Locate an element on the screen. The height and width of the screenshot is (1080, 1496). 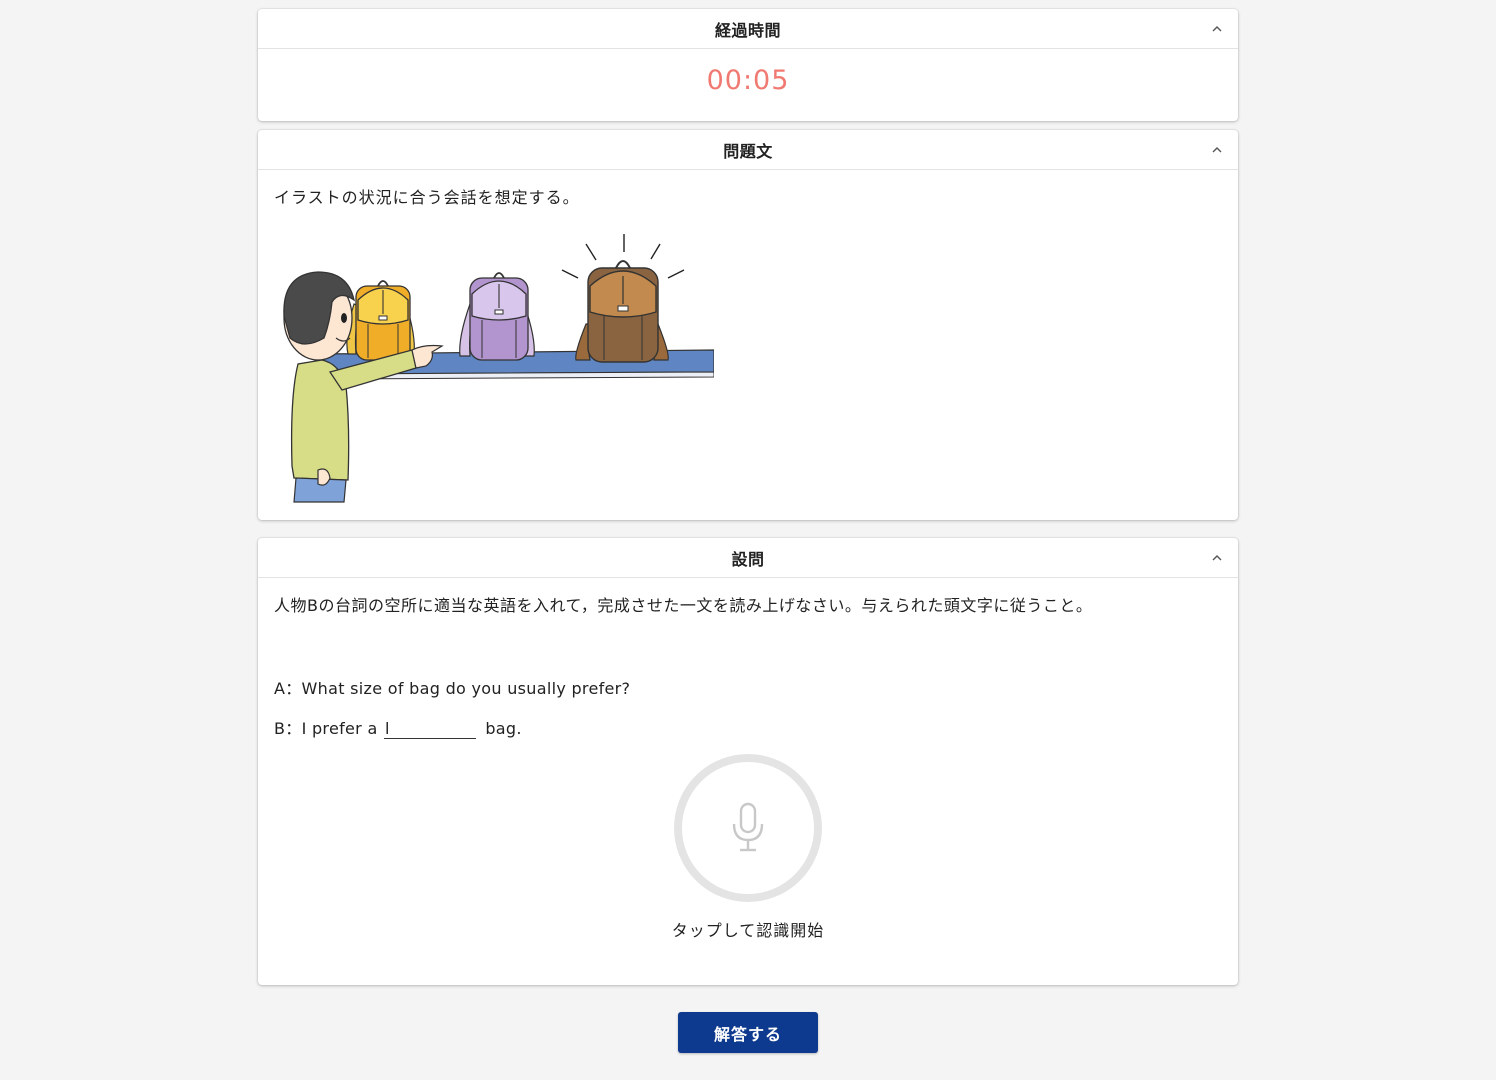
submit-answer-button: 解答する is located at coordinates (748, 1032).